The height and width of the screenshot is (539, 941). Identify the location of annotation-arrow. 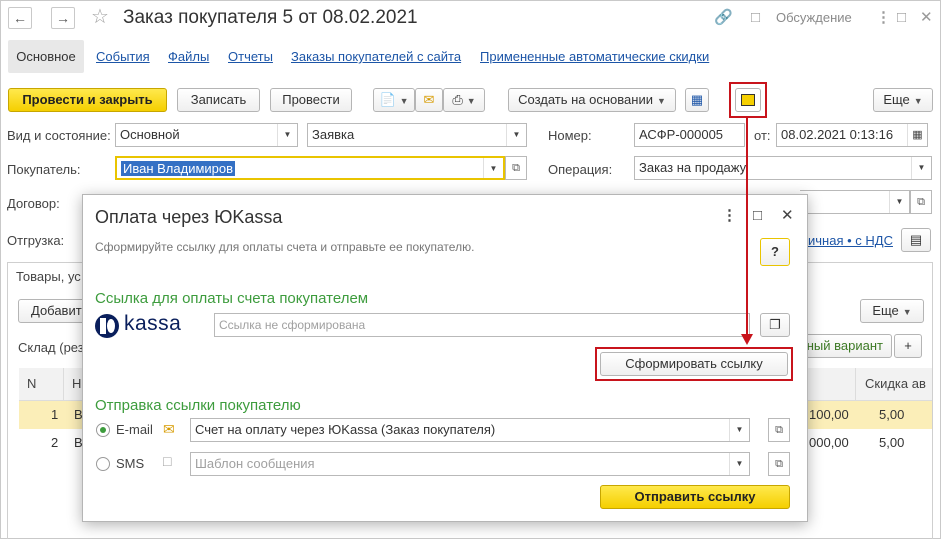
(747, 231).